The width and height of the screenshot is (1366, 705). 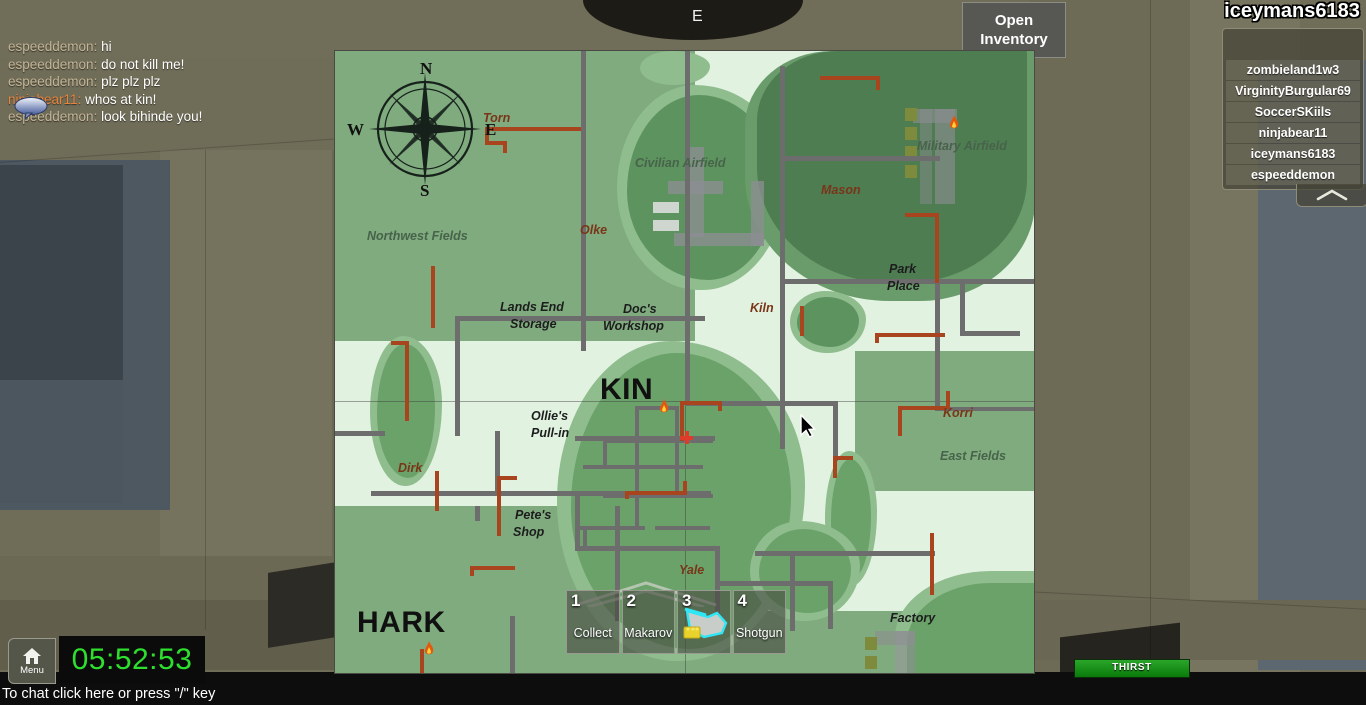 What do you see at coordinates (82, 99) in the screenshot?
I see `chat-message: ninjabear11: whos at kin!` at bounding box center [82, 99].